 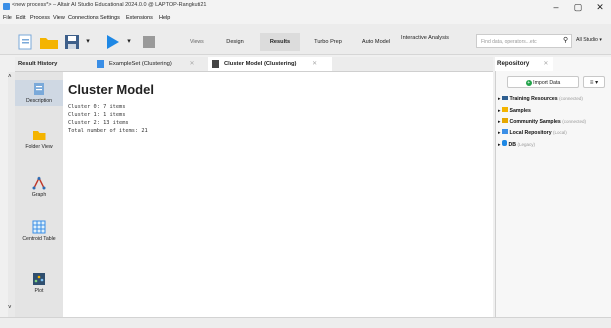 I want to click on exampleset-icon, so click(x=100, y=64).